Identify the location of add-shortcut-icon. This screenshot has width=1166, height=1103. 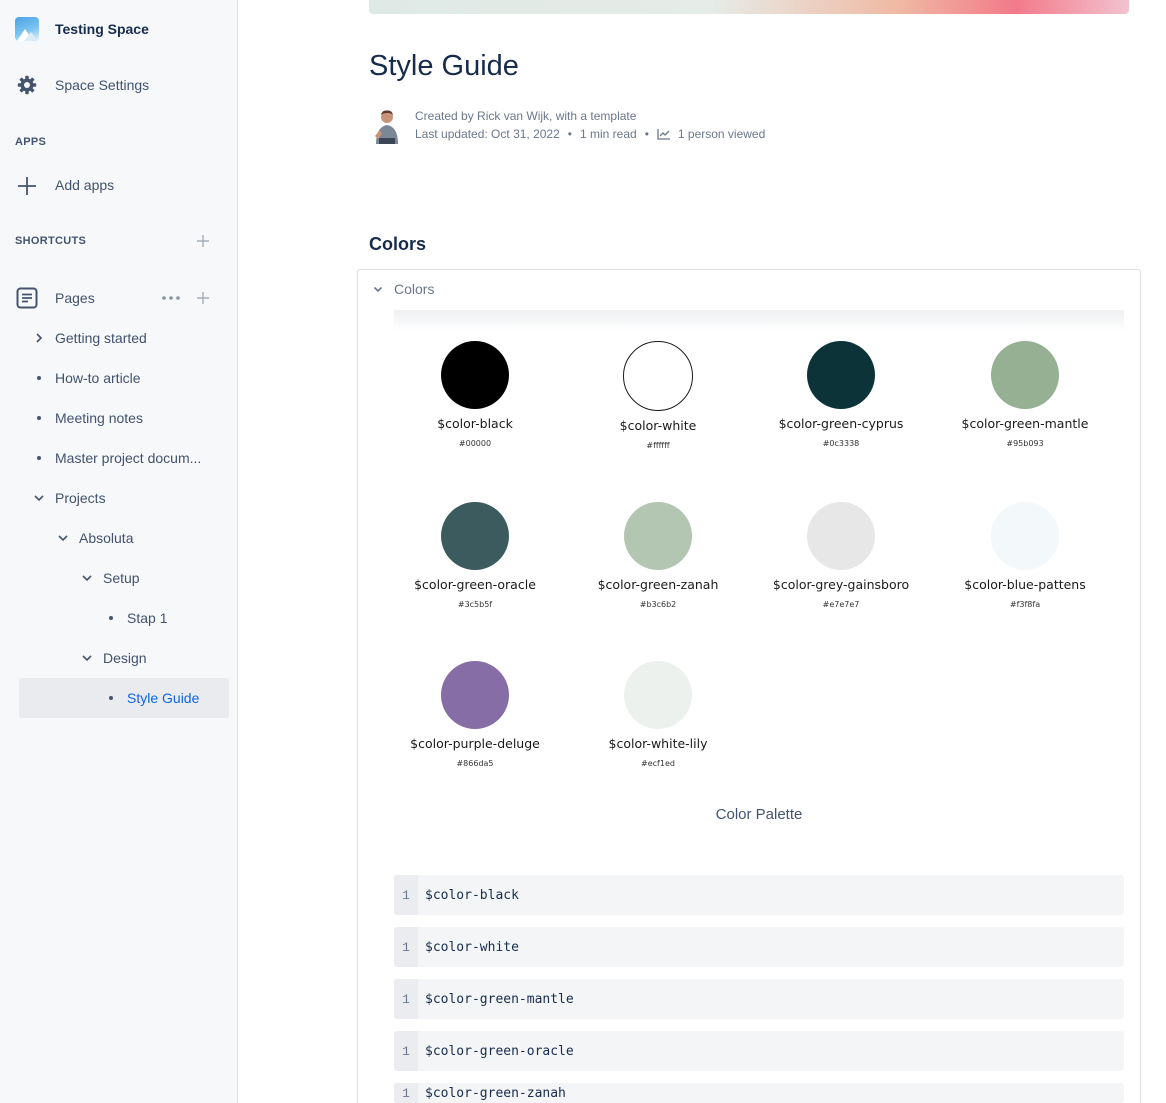
(203, 241).